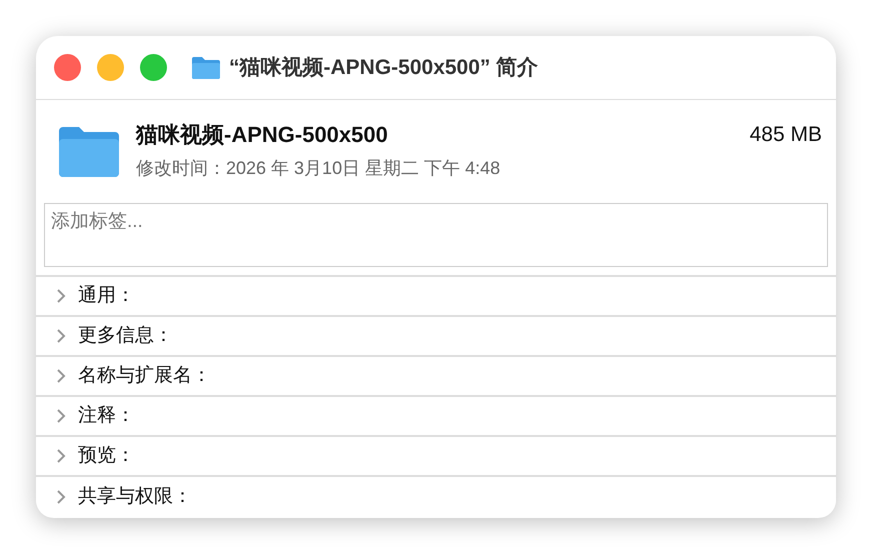 This screenshot has width=872, height=554. I want to click on section-header: 预览：, so click(436, 457).